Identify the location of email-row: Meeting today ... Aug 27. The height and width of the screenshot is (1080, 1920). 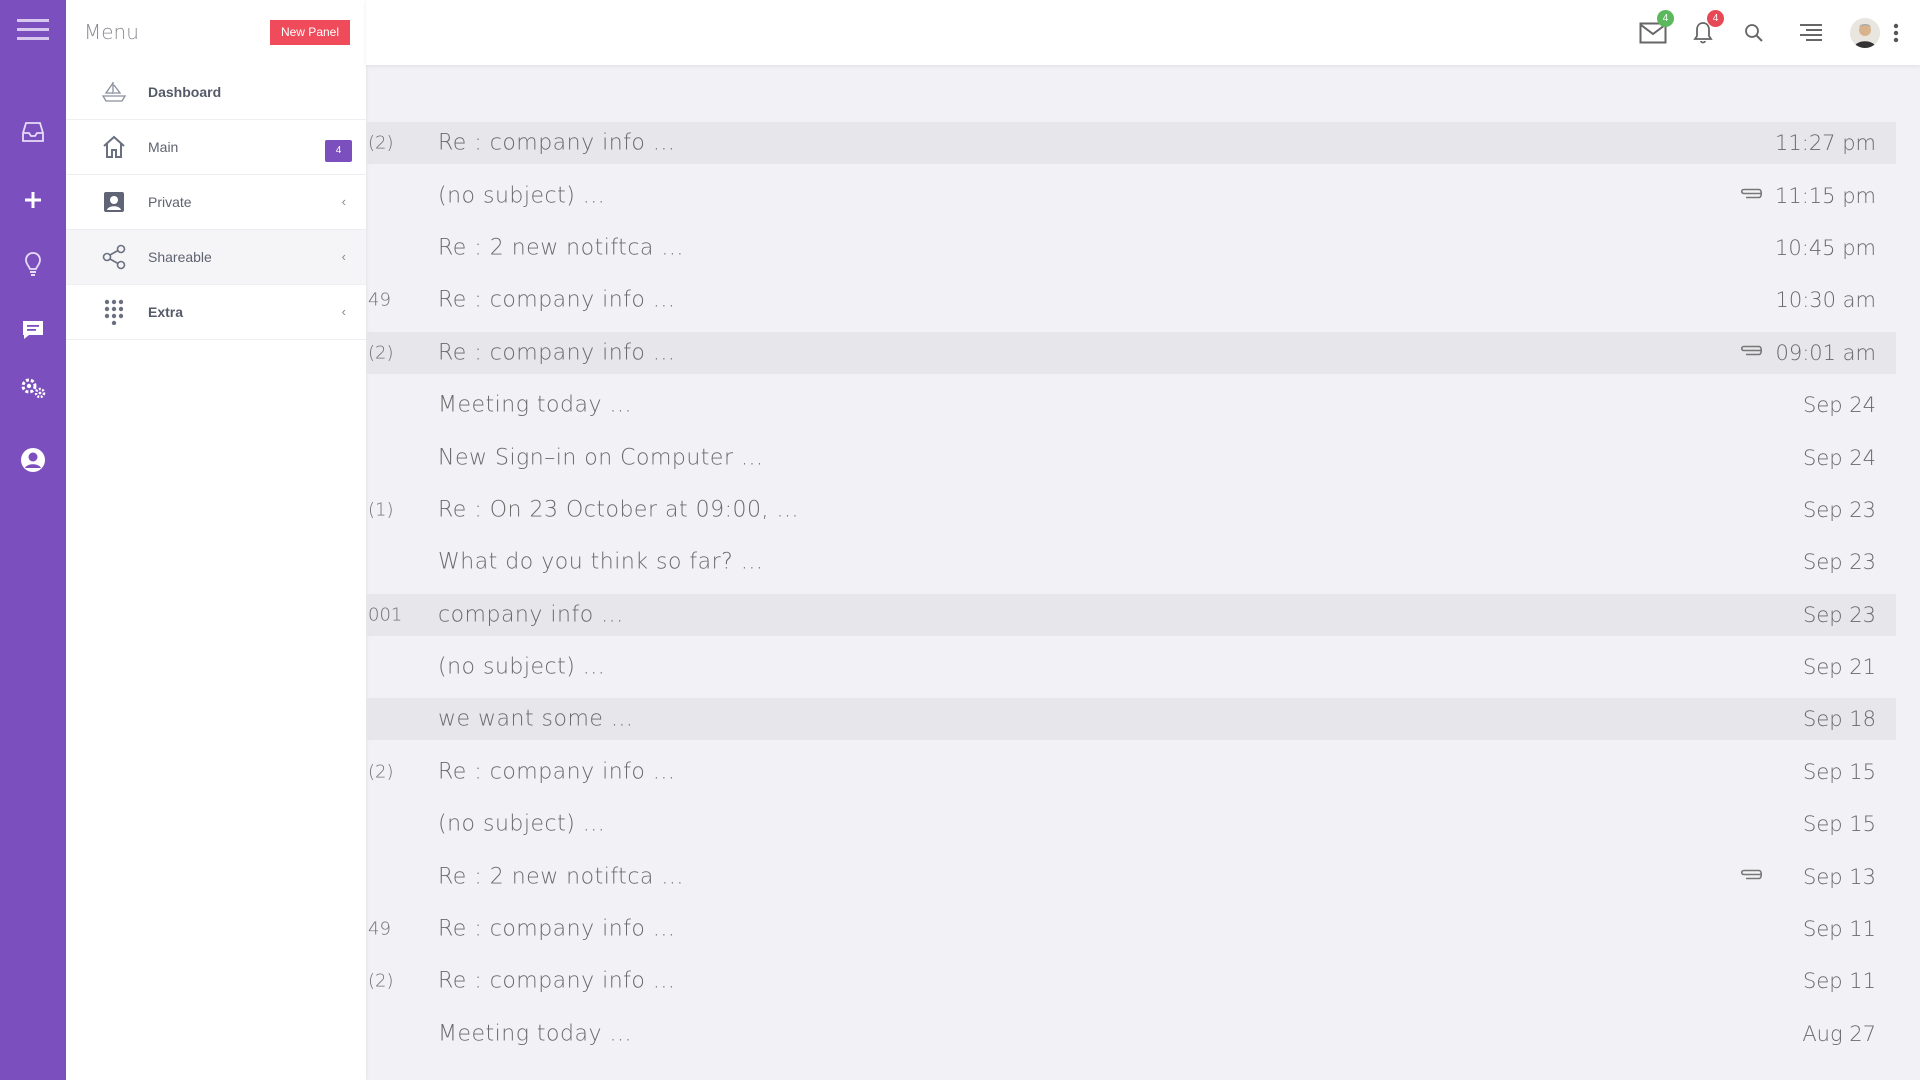
(1131, 1034).